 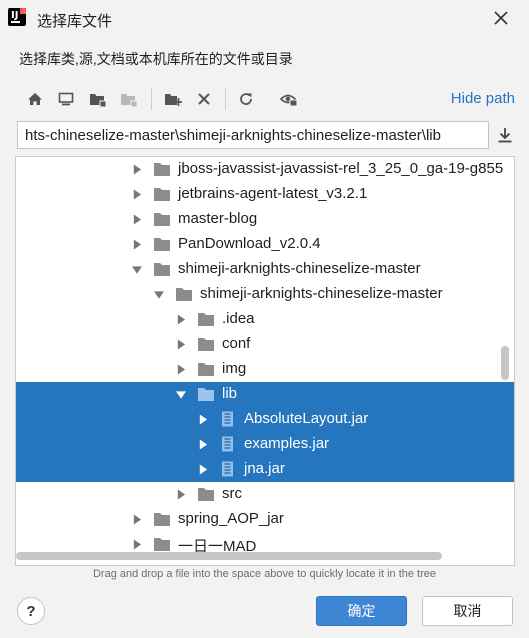 I want to click on close-icon, so click(x=501, y=18).